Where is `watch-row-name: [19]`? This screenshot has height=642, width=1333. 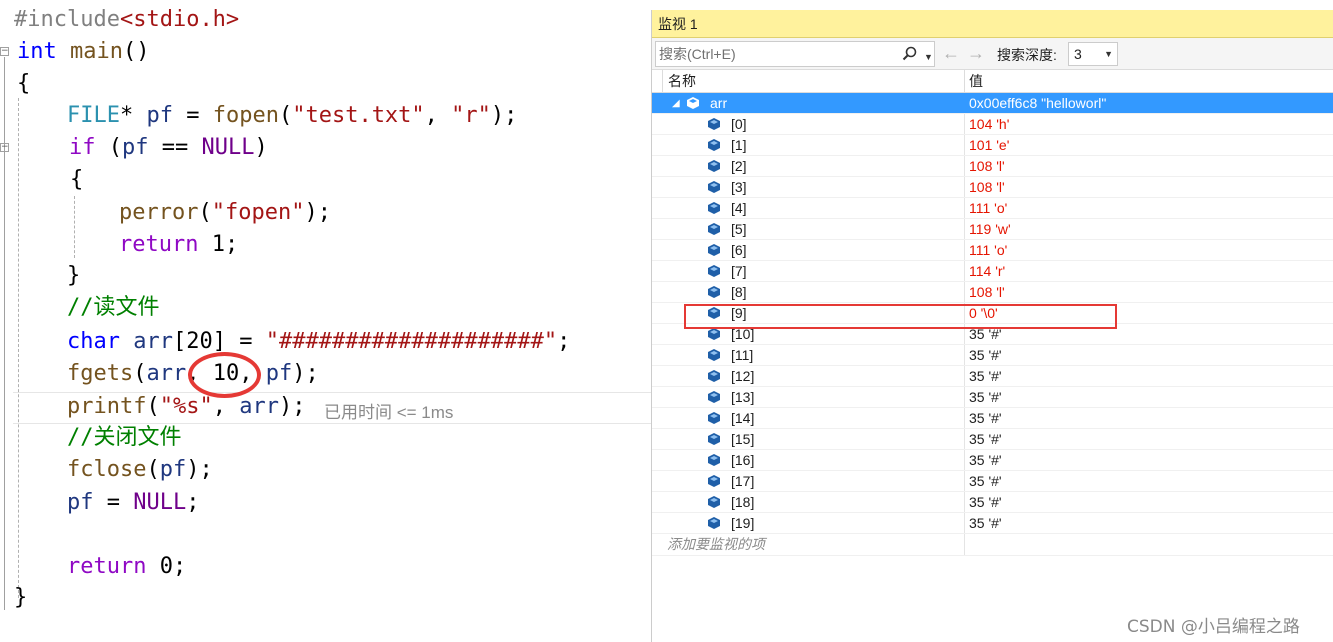 watch-row-name: [19] is located at coordinates (743, 523).